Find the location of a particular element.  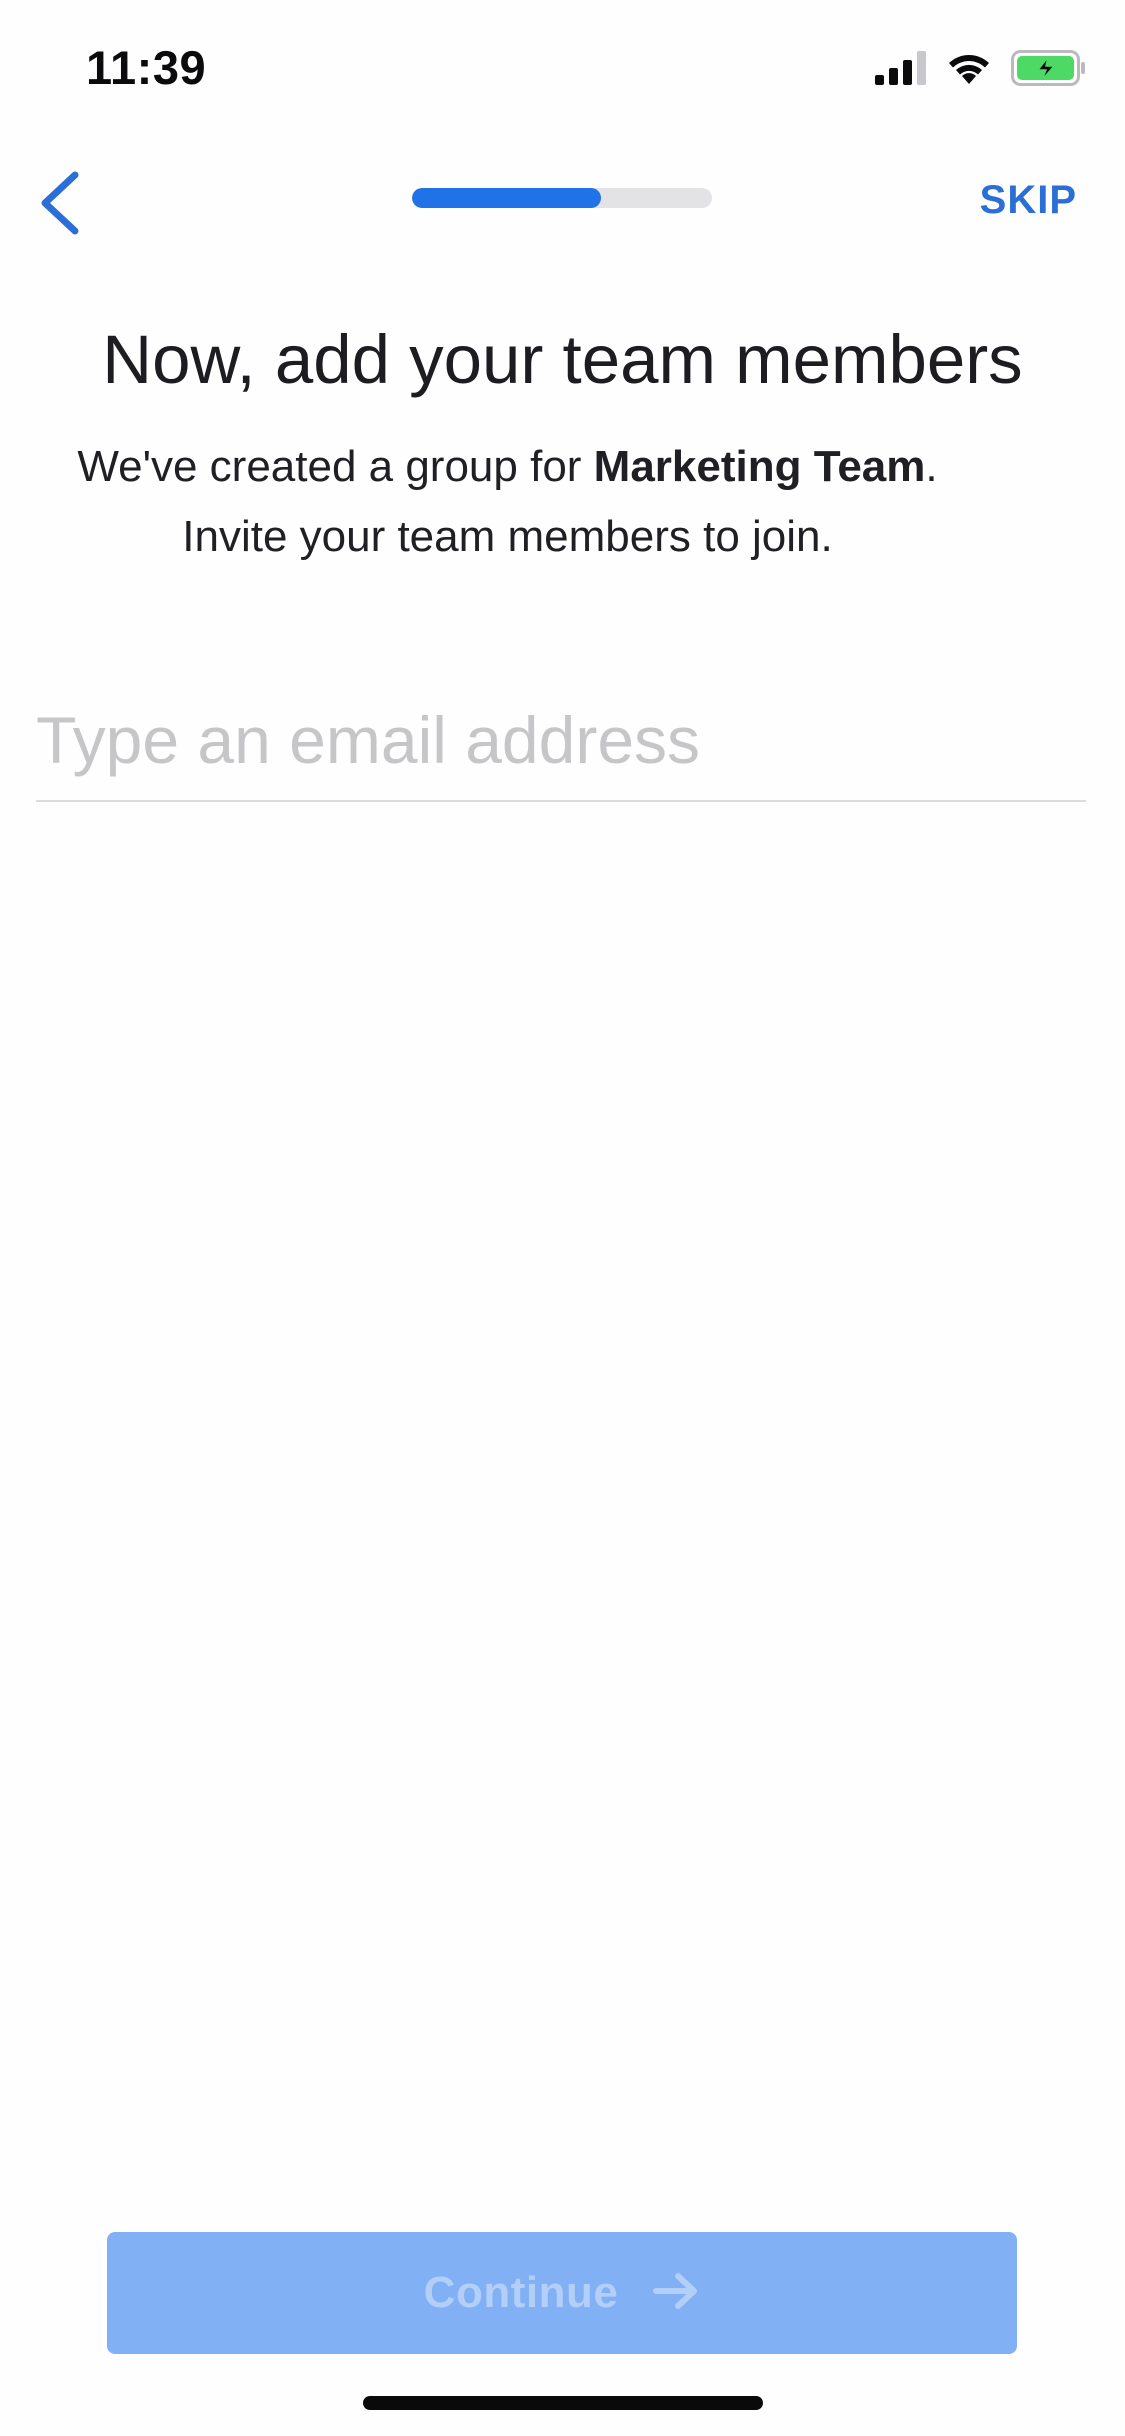

status-time: 11:39 is located at coordinates (146, 67).